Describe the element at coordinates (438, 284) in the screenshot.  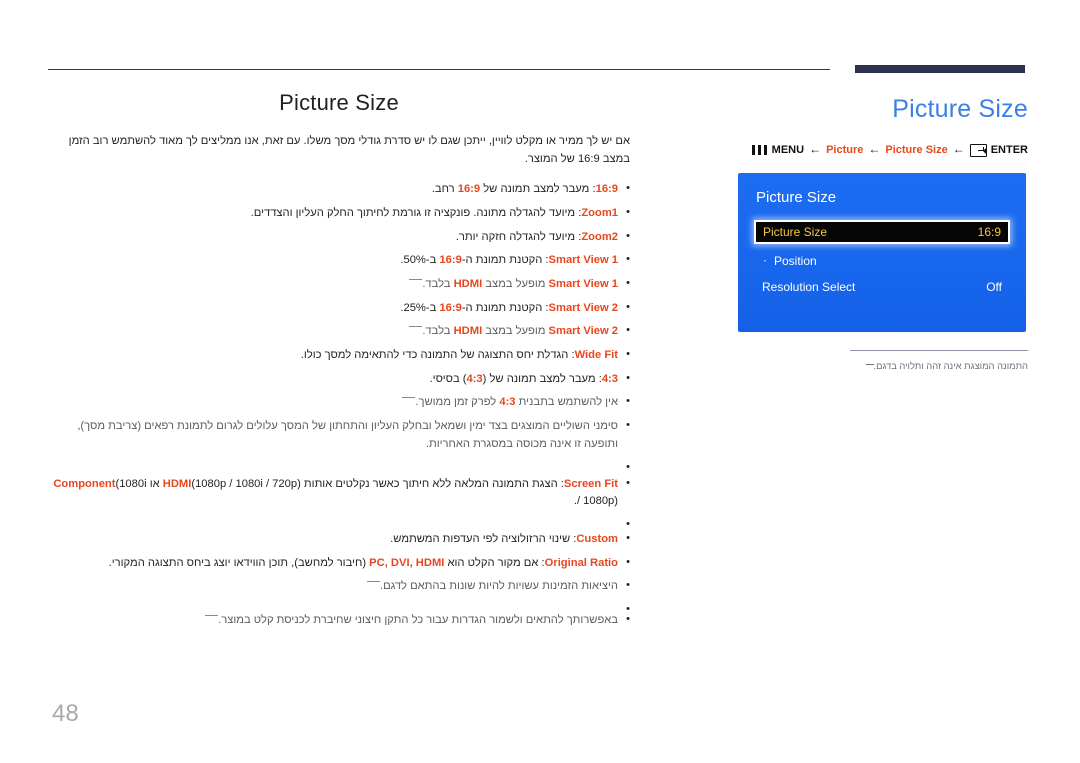
I see `note-tail-smart-view-1: בלבד.` at that location.